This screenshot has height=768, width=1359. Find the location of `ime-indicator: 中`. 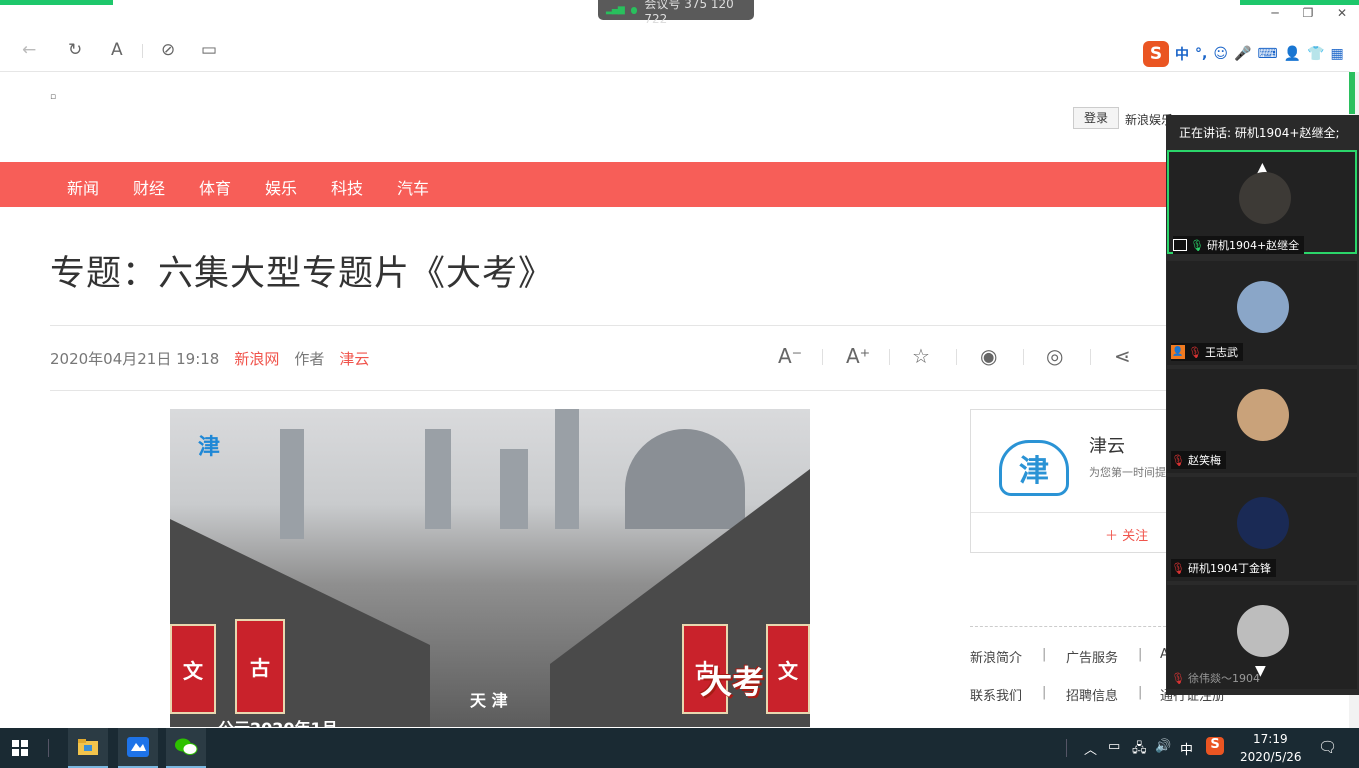

ime-indicator: 中 is located at coordinates (1186, 748).